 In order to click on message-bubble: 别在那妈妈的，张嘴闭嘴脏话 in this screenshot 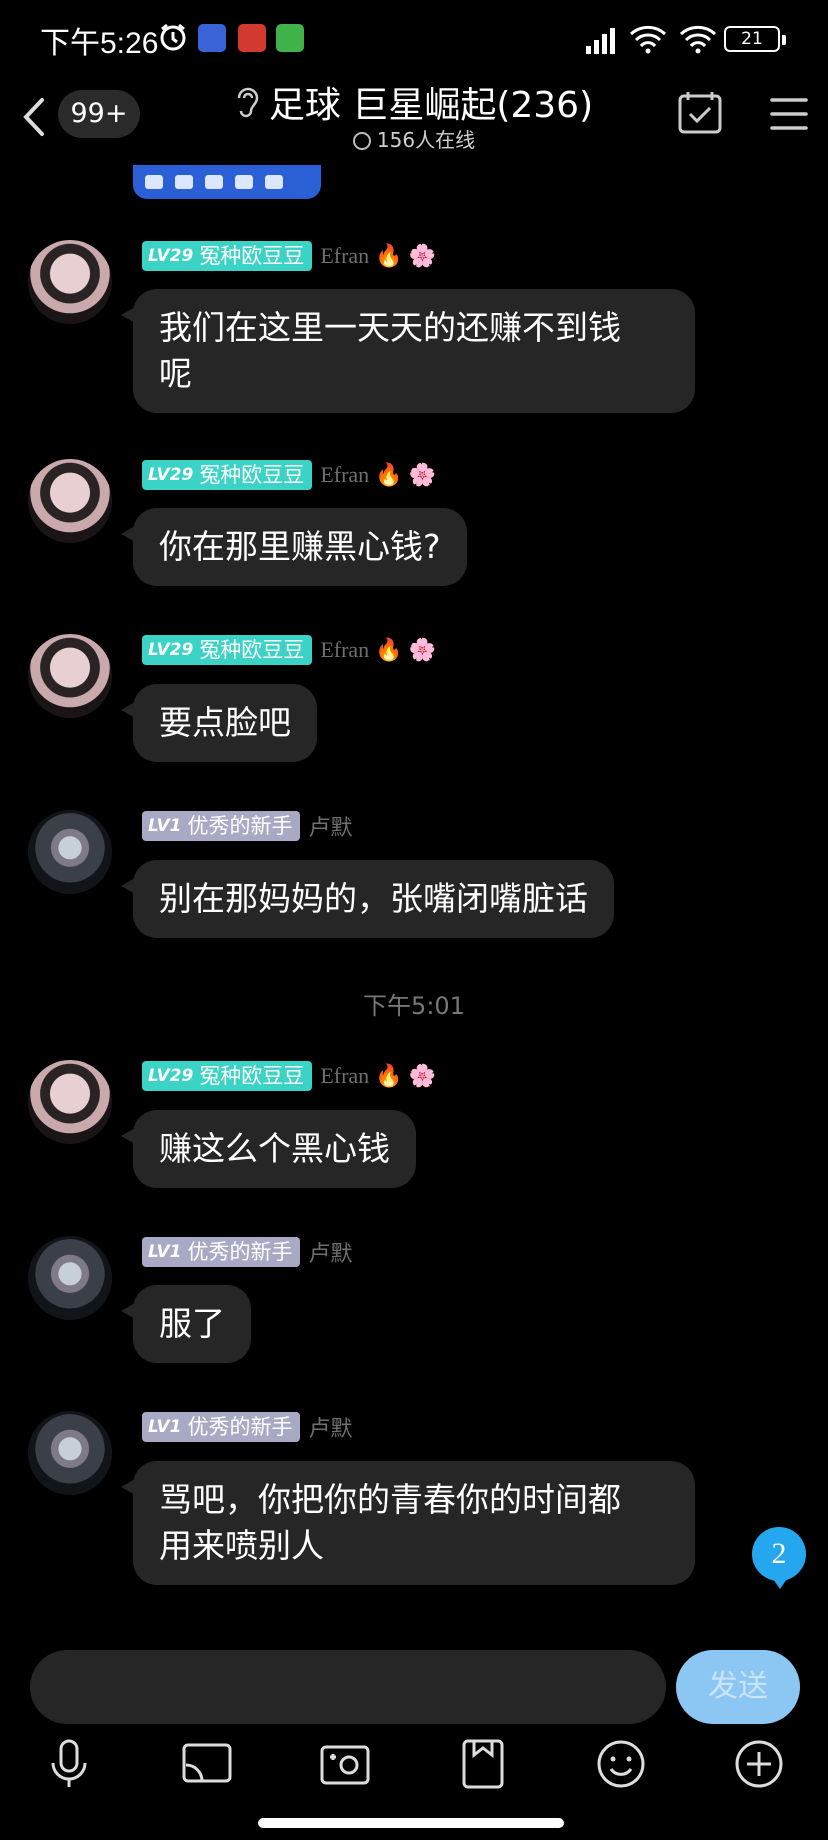, I will do `click(367, 899)`.